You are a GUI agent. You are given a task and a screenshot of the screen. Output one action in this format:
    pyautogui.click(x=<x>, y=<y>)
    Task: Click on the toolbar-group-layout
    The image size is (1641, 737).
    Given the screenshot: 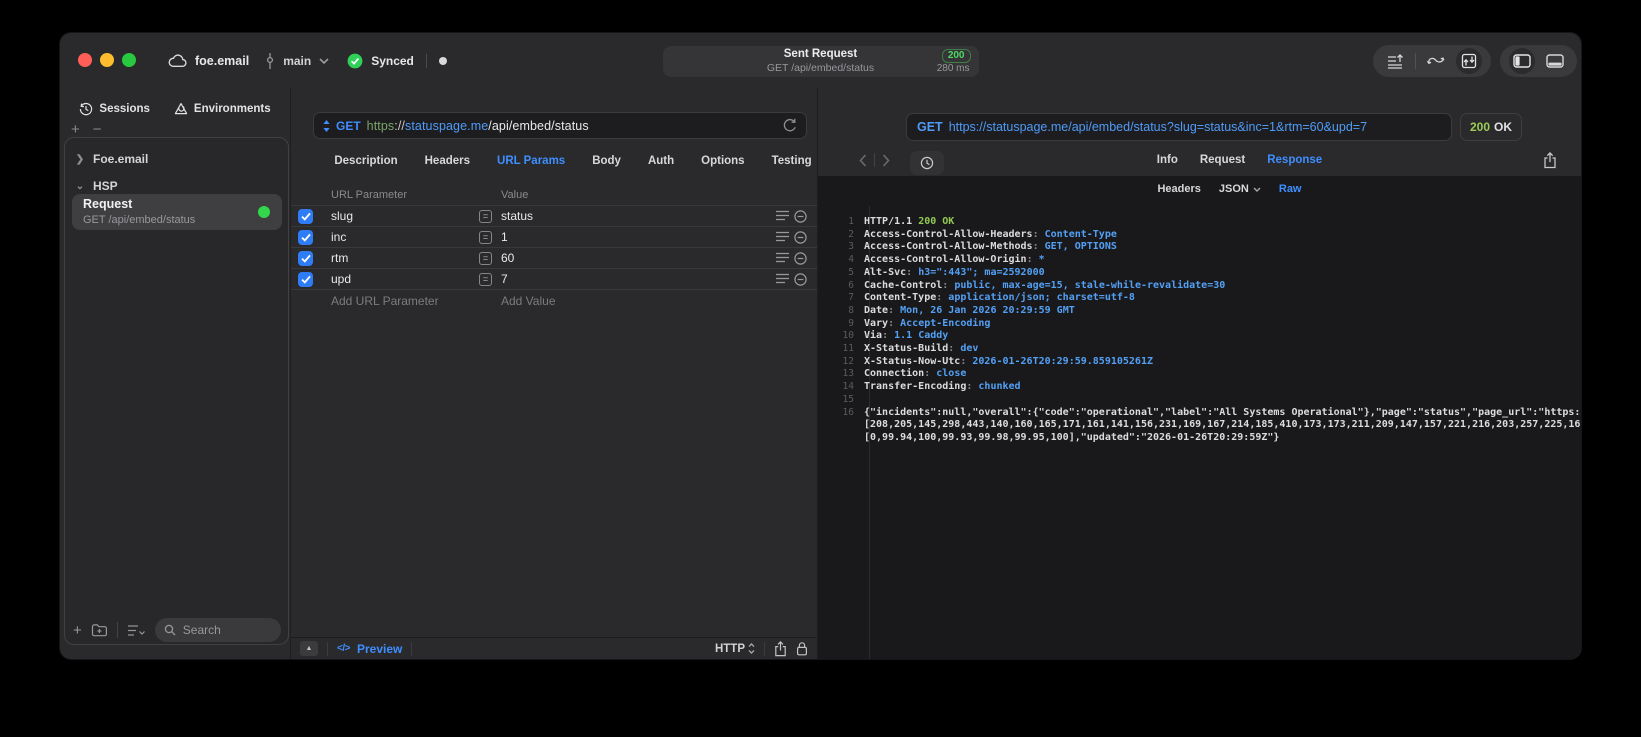 What is the action you would take?
    pyautogui.click(x=1538, y=61)
    